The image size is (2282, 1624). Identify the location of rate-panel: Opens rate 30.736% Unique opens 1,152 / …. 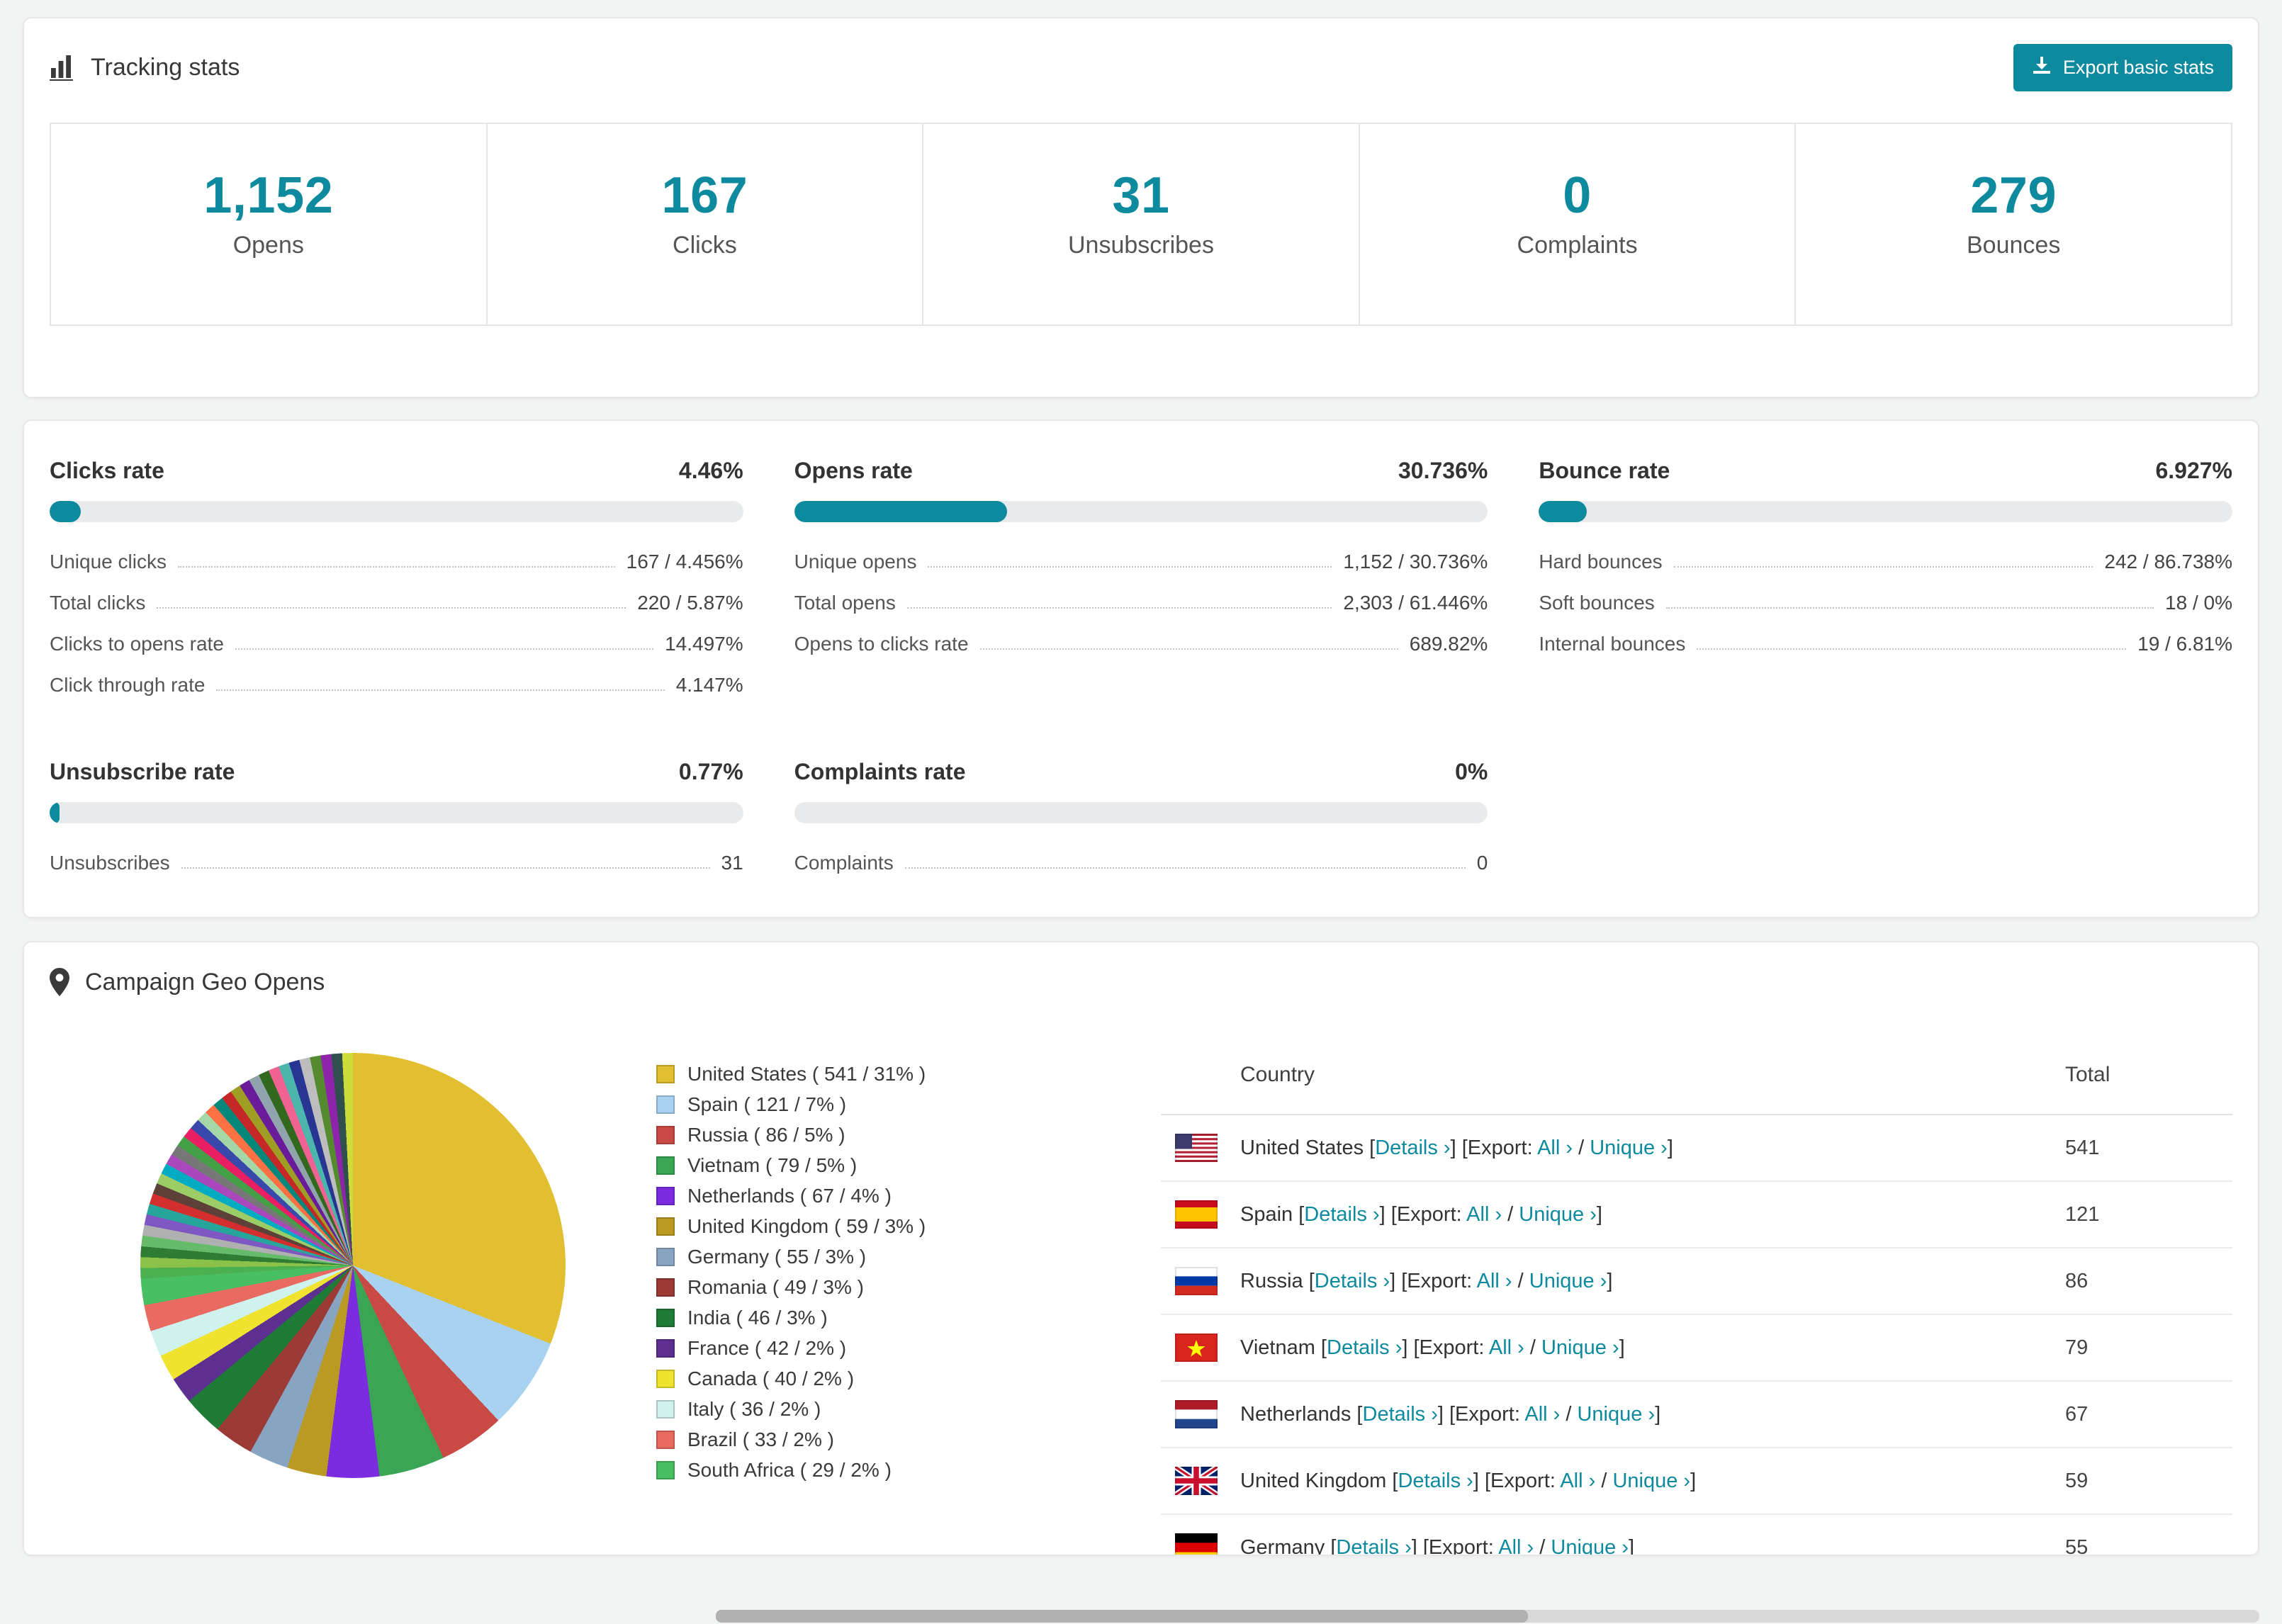
(1141, 577).